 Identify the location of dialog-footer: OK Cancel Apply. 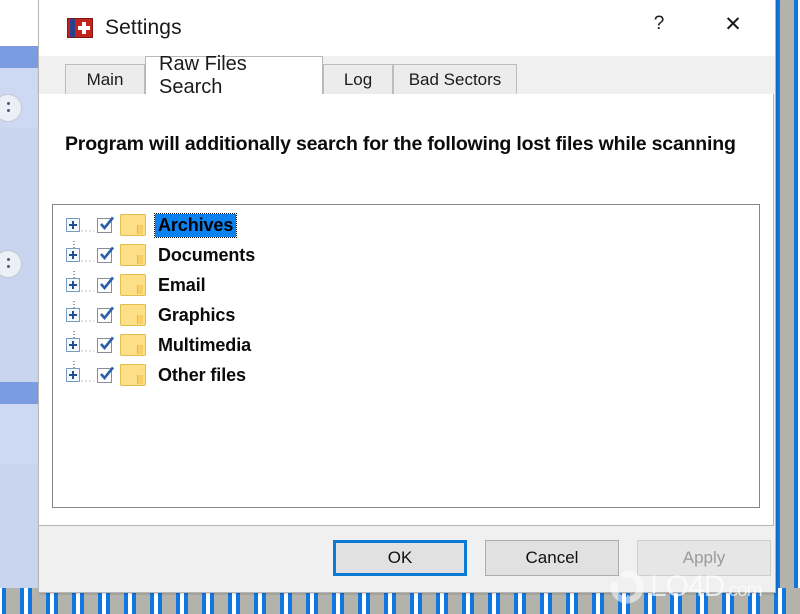
(406, 558).